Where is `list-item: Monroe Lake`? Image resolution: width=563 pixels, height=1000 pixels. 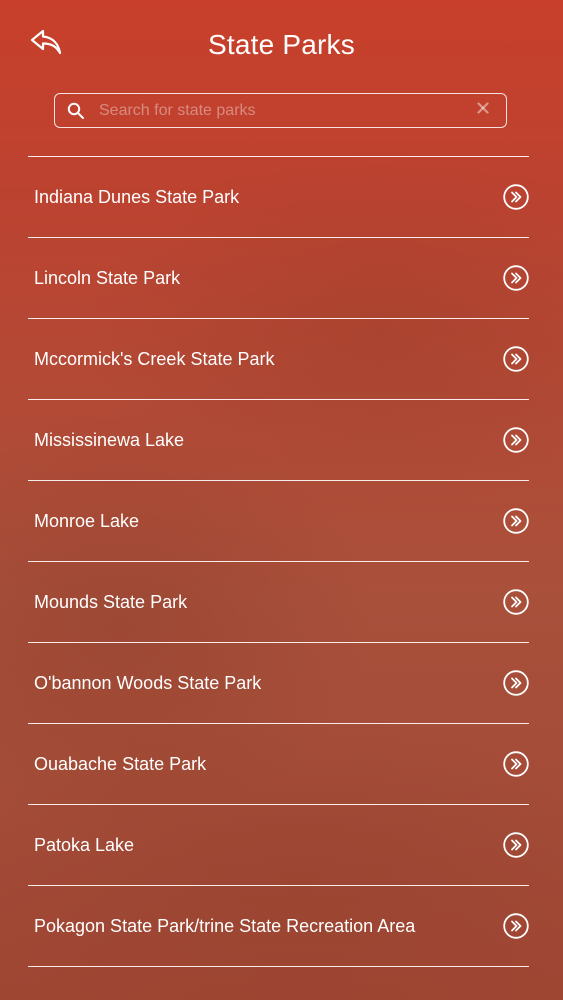 list-item: Monroe Lake is located at coordinates (278, 521).